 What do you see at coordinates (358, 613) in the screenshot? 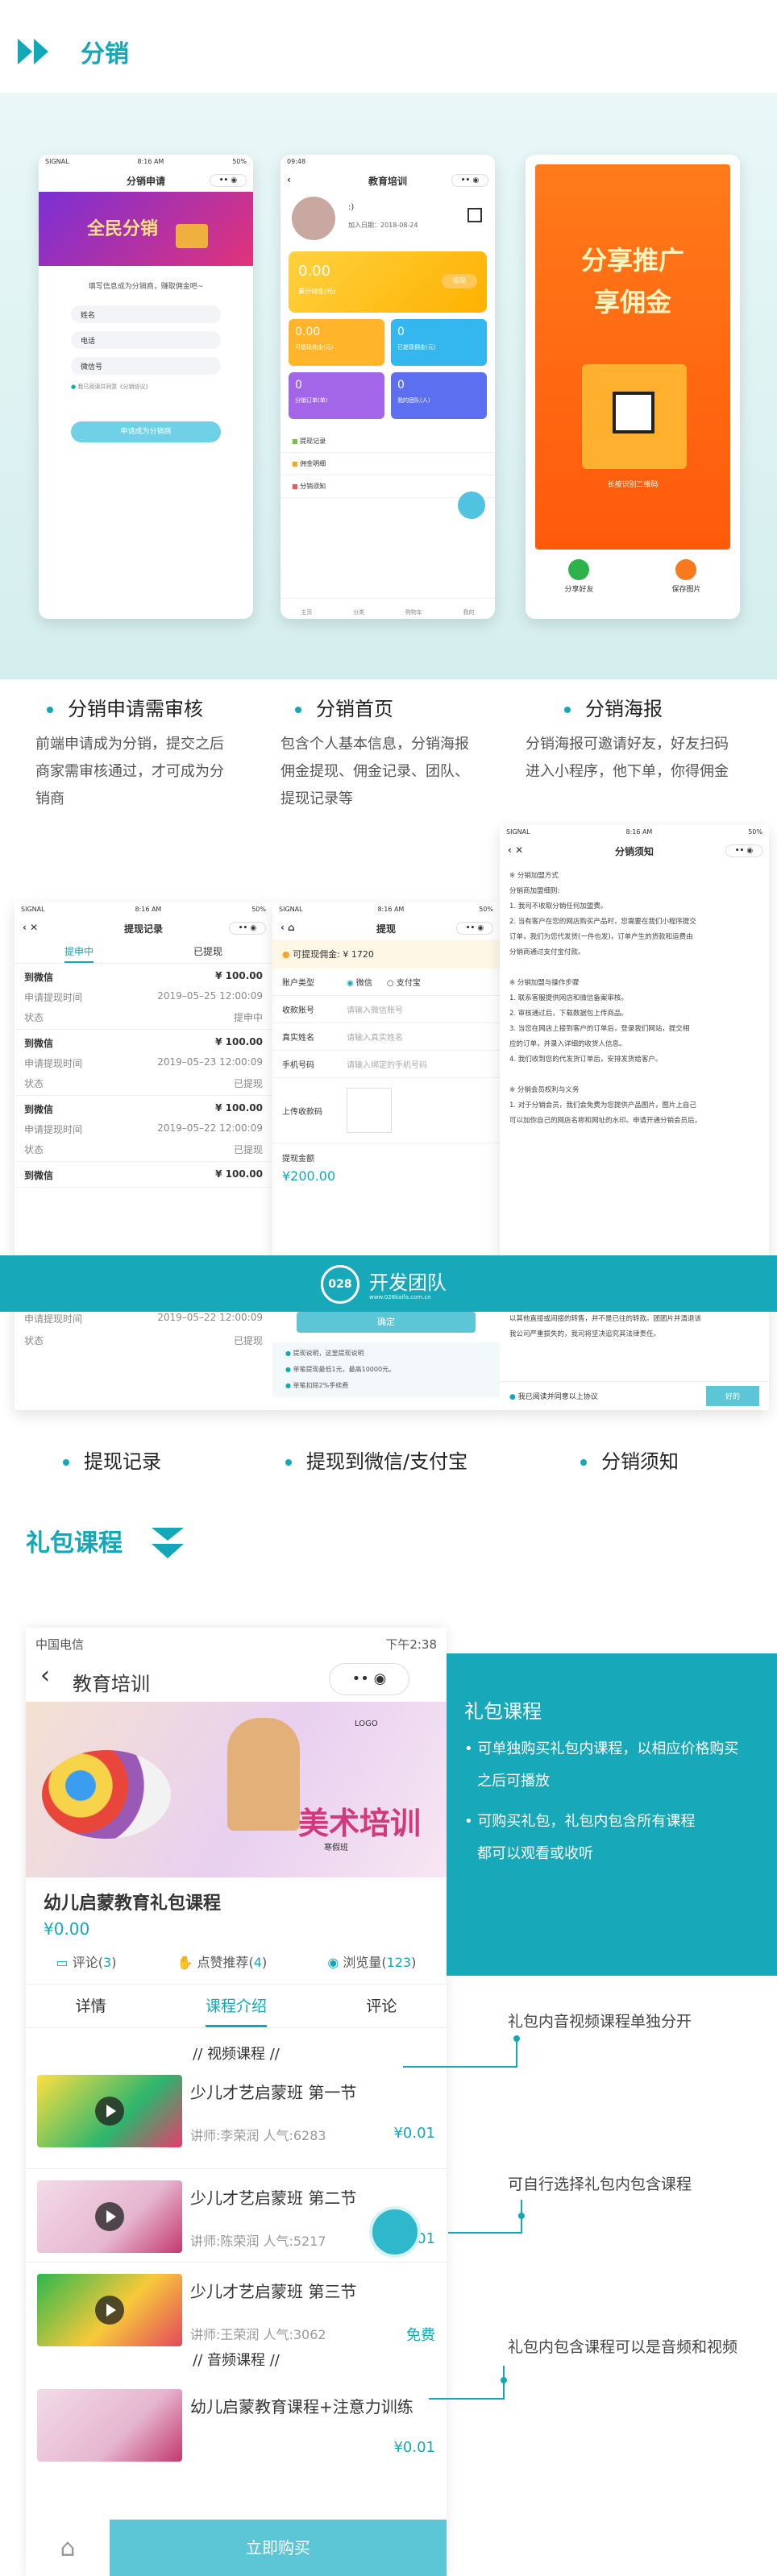
I see `tab-category: 分类` at bounding box center [358, 613].